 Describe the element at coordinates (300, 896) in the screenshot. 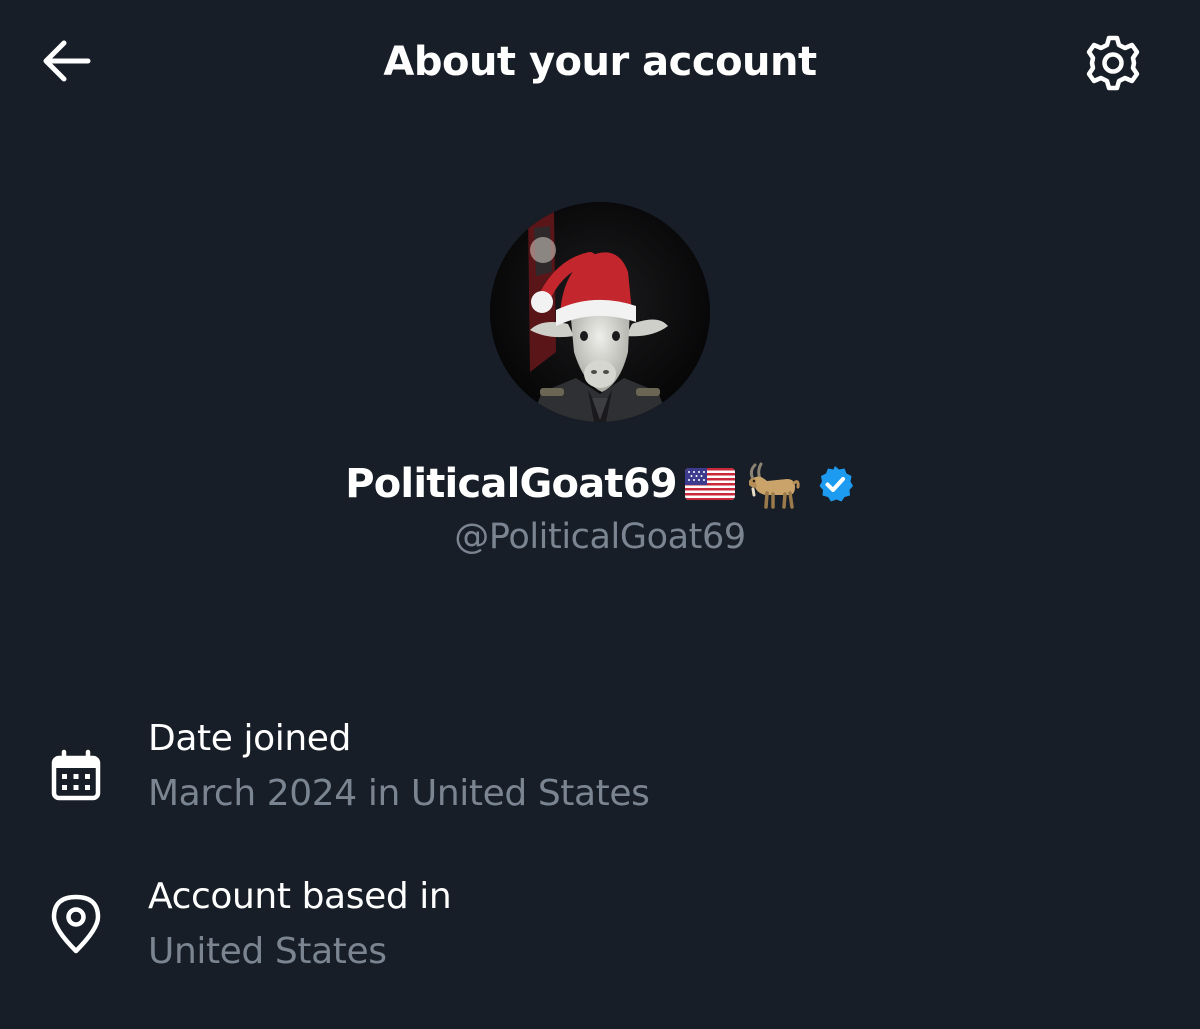

I see `account-based-in-label: Account based in` at that location.